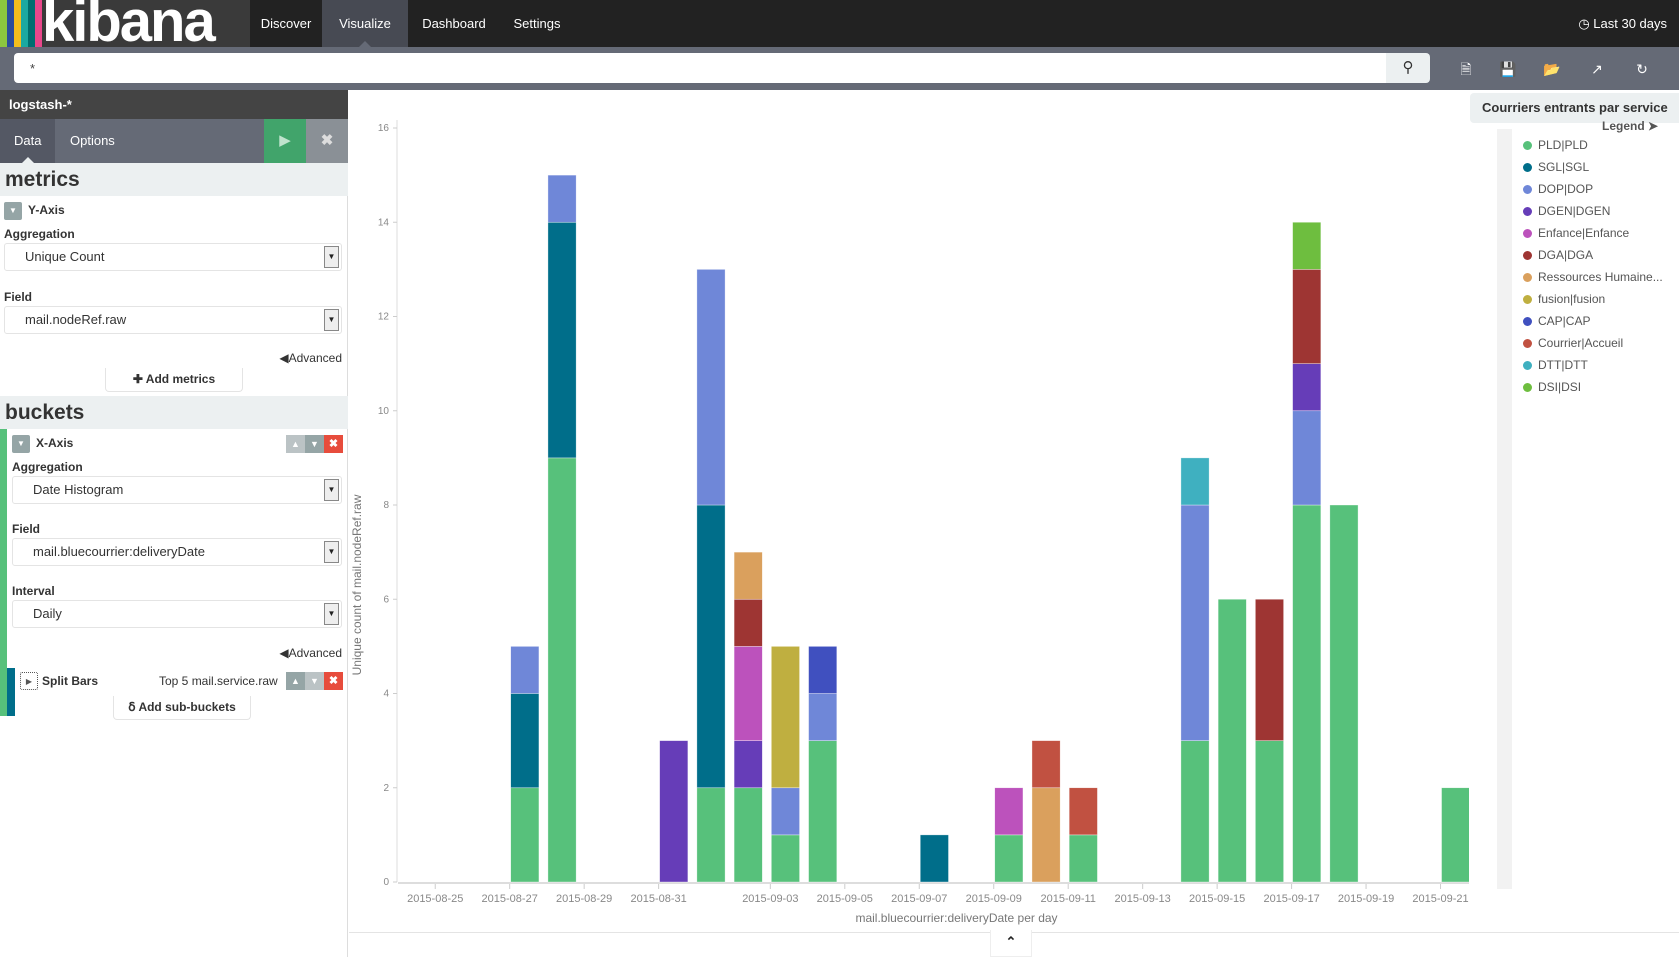  Describe the element at coordinates (177, 614) in the screenshot. I see `interval-select: Daily ▼` at that location.